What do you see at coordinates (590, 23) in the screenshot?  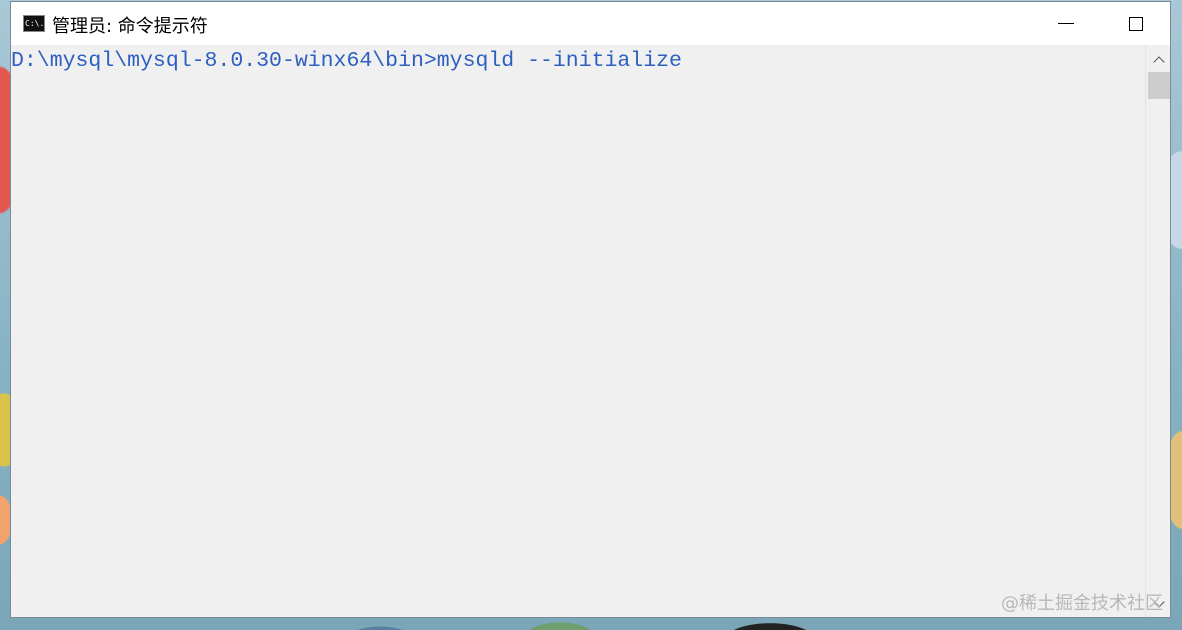 I see `title-bar: C:\. 管理员: 命令提示符` at bounding box center [590, 23].